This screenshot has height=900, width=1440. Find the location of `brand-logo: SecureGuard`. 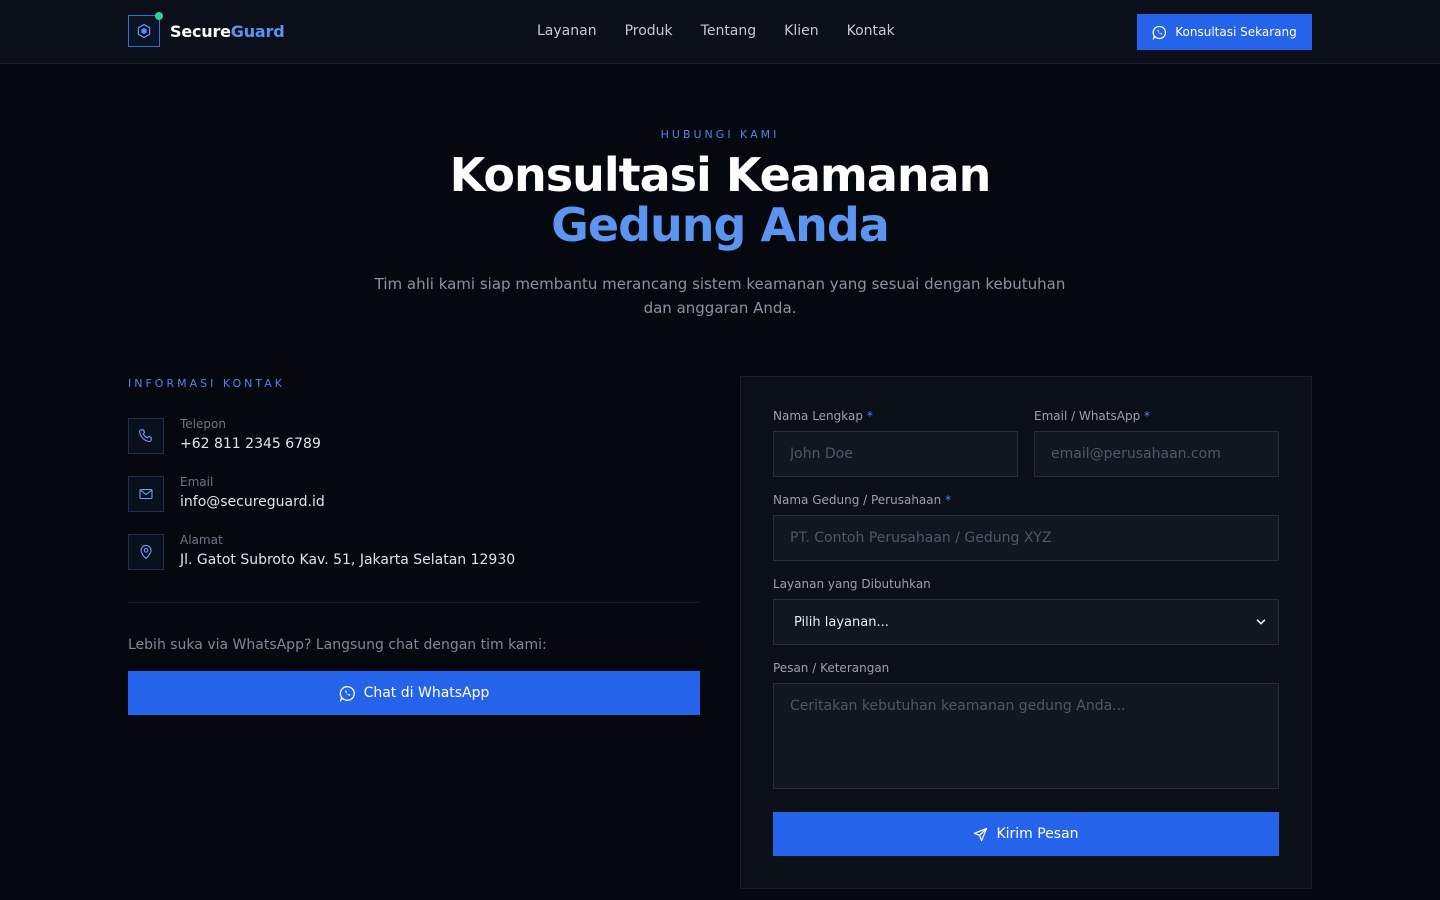

brand-logo: SecureGuard is located at coordinates (206, 29).